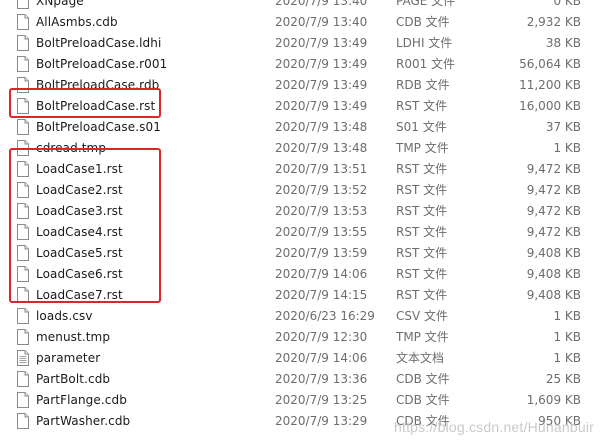 This screenshot has height=443, width=608. I want to click on file-type: S01 文件, so click(421, 127).